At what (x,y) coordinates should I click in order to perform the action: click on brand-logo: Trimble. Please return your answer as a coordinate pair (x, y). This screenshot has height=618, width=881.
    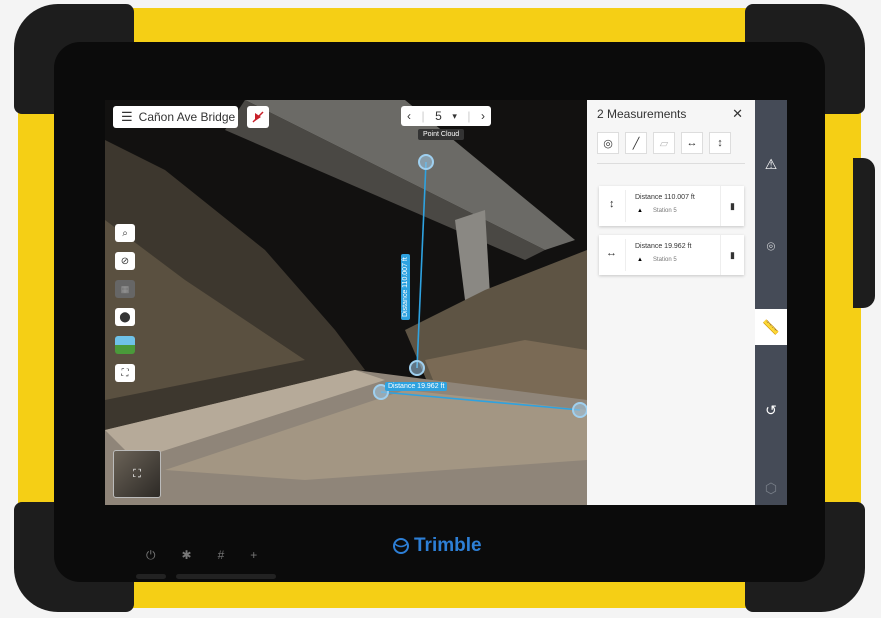
    Looking at the image, I should click on (437, 546).